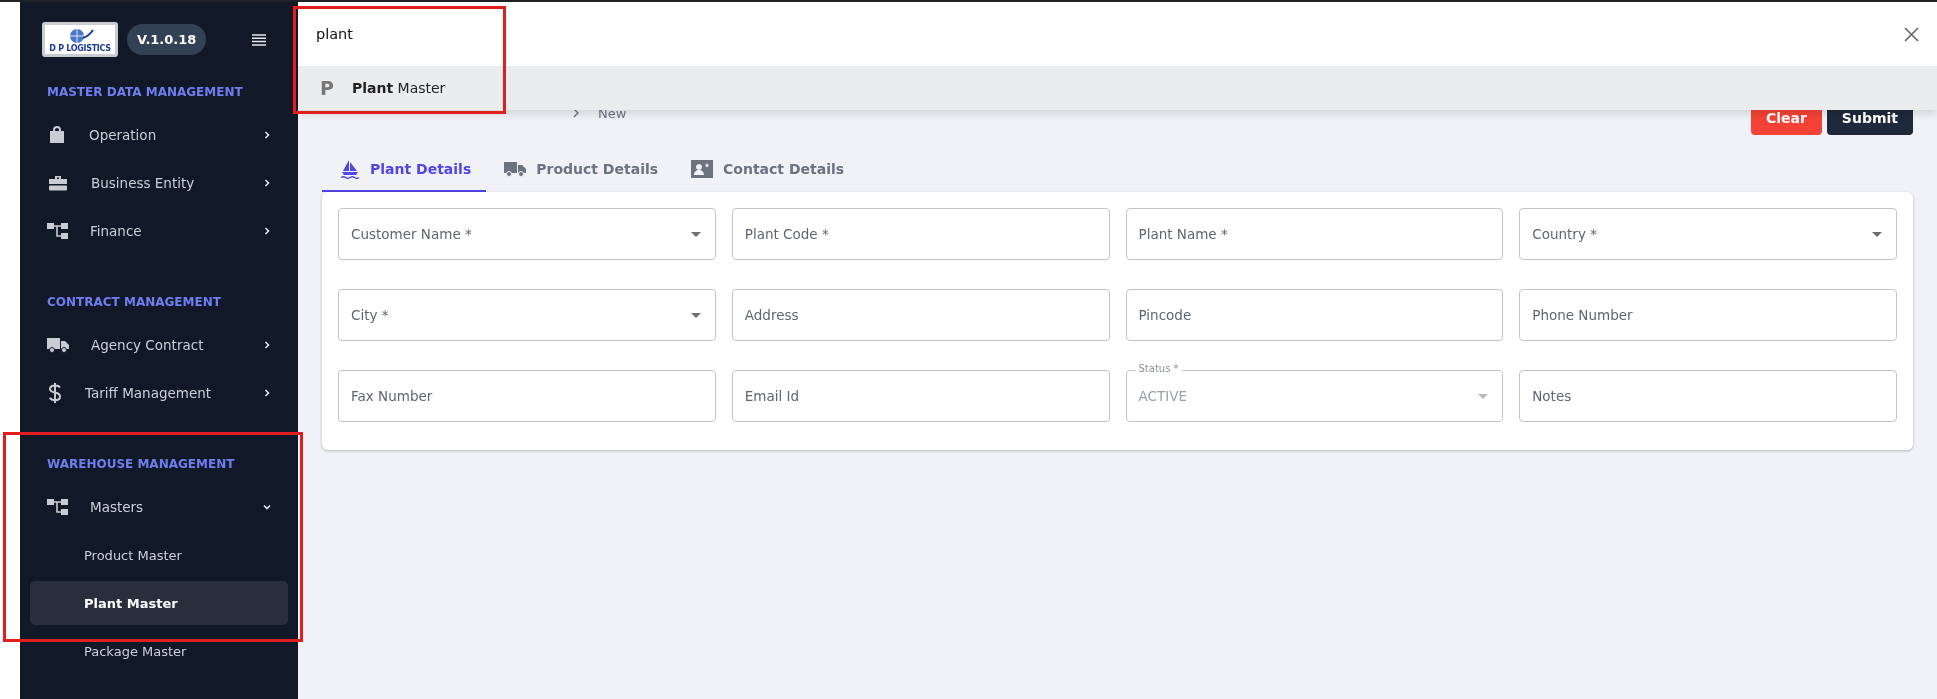 This screenshot has height=699, width=1937. What do you see at coordinates (159, 651) in the screenshot?
I see `submenu-item: Package Master` at bounding box center [159, 651].